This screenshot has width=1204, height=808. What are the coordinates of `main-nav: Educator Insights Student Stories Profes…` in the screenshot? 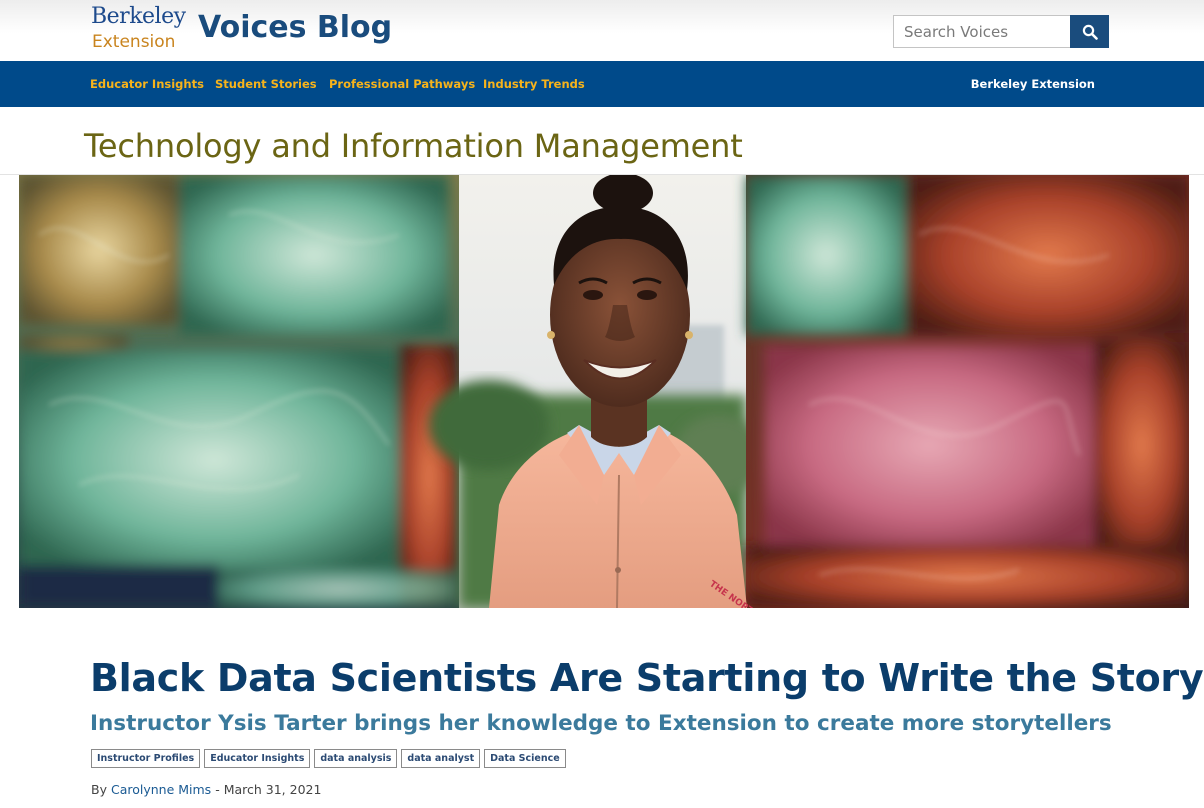 It's located at (602, 84).